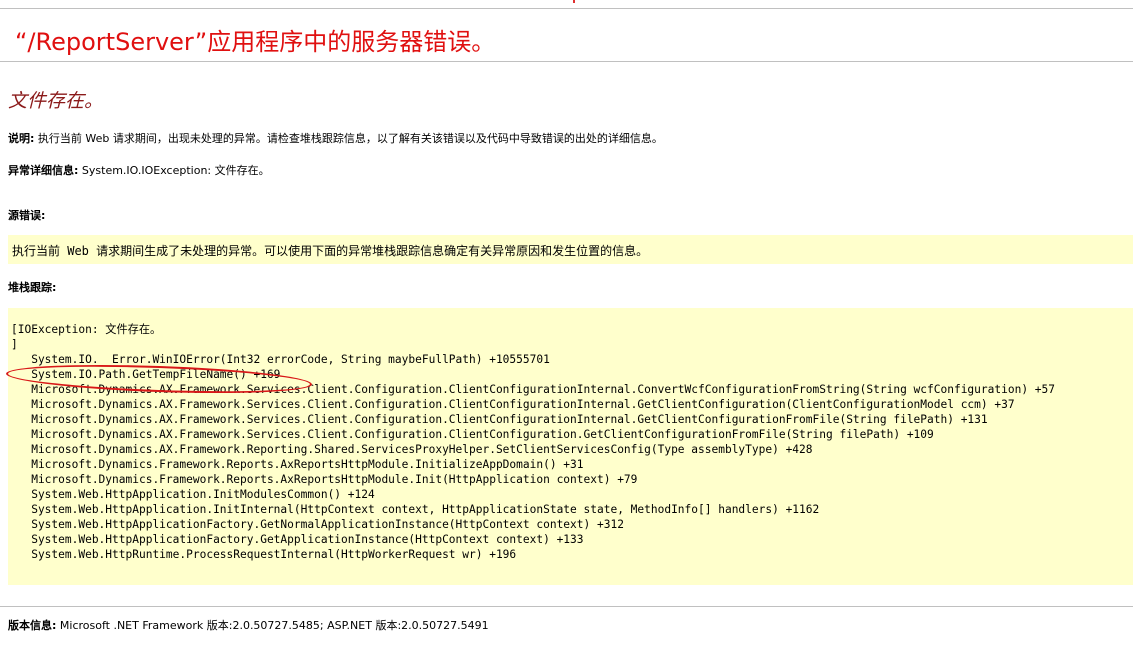 This screenshot has width=1133, height=663. What do you see at coordinates (566, 606) in the screenshot?
I see `footer-divider` at bounding box center [566, 606].